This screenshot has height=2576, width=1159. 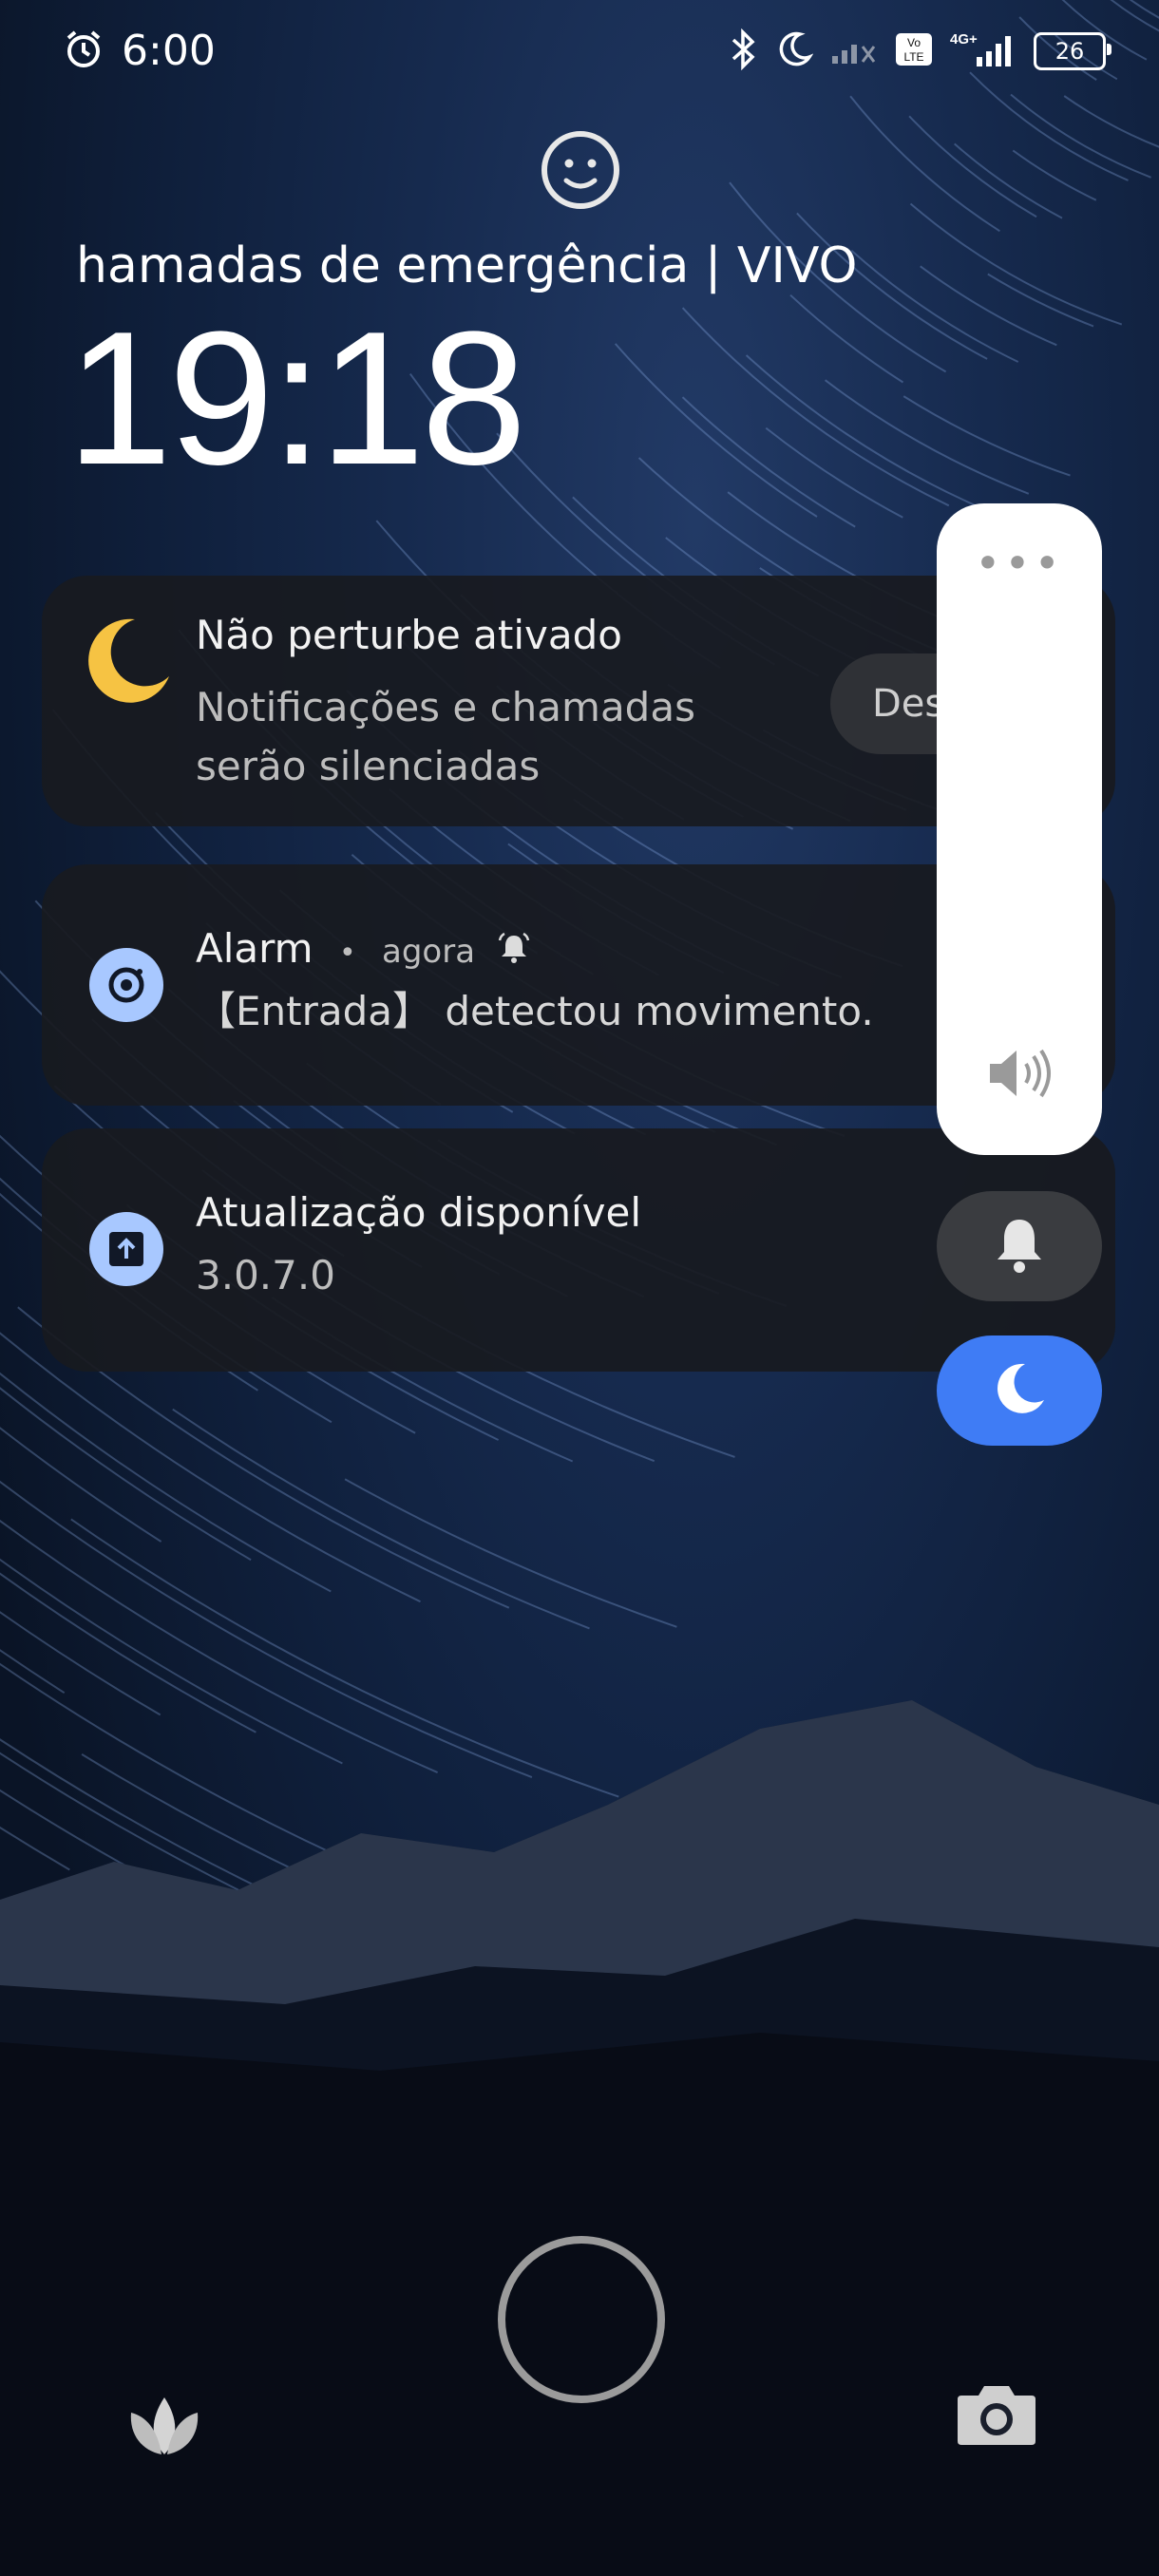 What do you see at coordinates (1019, 829) in the screenshot?
I see `volume-slider: •••` at bounding box center [1019, 829].